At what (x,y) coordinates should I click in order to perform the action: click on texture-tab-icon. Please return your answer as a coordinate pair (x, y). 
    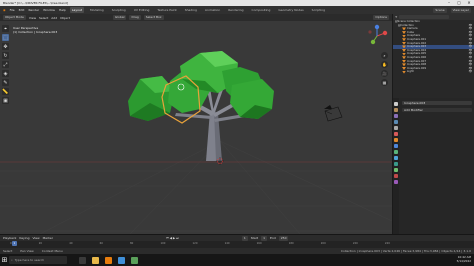
    Looking at the image, I should click on (396, 182).